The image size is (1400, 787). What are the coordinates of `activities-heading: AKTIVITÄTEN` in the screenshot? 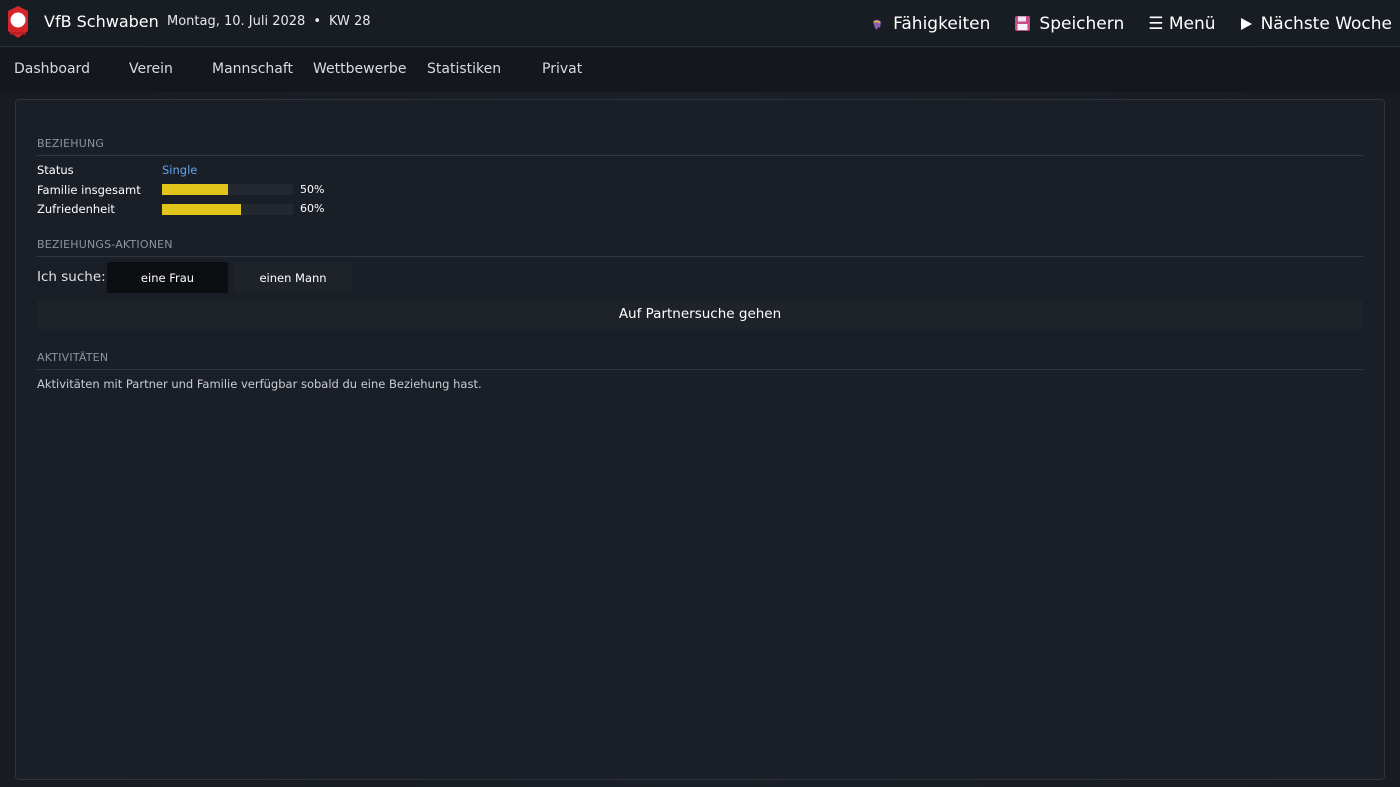 It's located at (700, 360).